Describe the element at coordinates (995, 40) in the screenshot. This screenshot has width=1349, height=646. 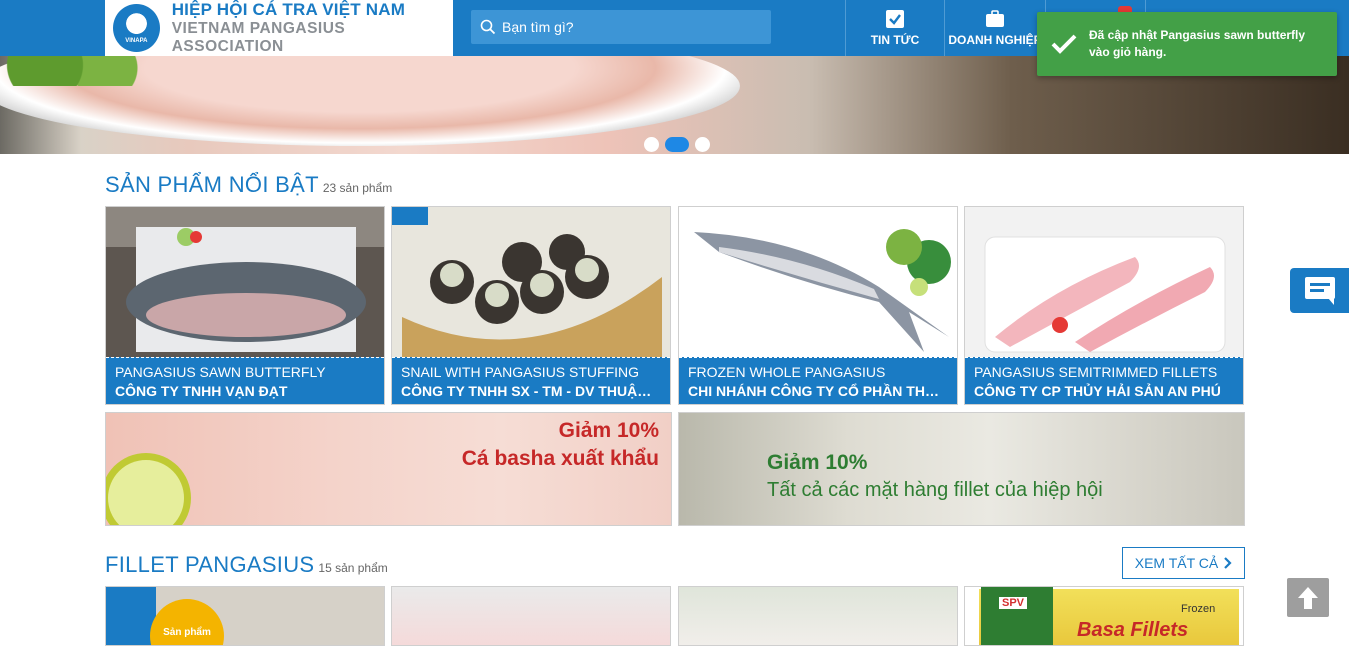
I see `nav-business-label: DOANH NGHIỆP` at that location.